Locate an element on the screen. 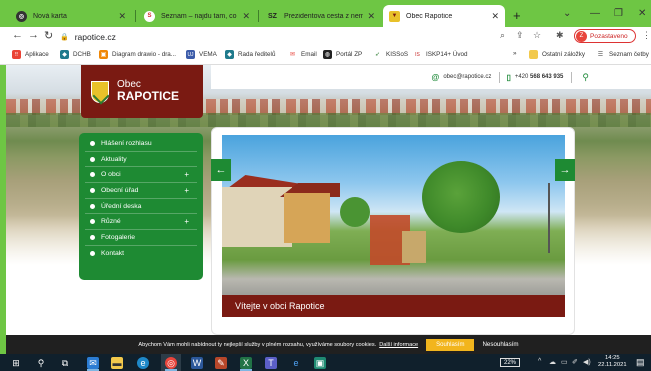  contact-phone-prefix: +420 is located at coordinates (521, 77).